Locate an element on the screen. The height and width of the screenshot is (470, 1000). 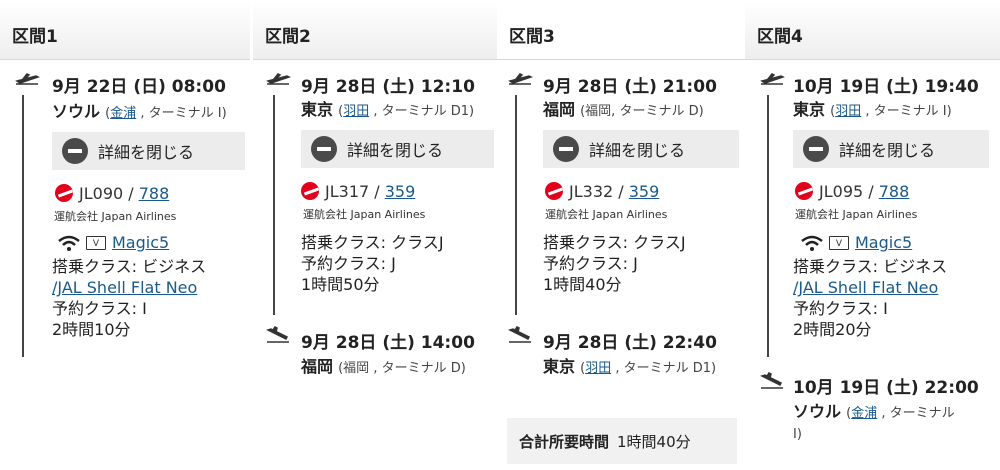
flight-info: JL090 / 788 is located at coordinates (112, 193).